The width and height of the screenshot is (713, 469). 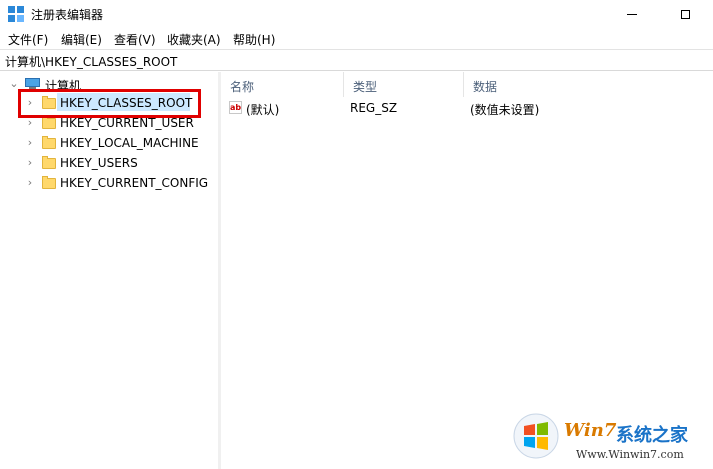 I want to click on menu-view: 查看(V), so click(x=135, y=39).